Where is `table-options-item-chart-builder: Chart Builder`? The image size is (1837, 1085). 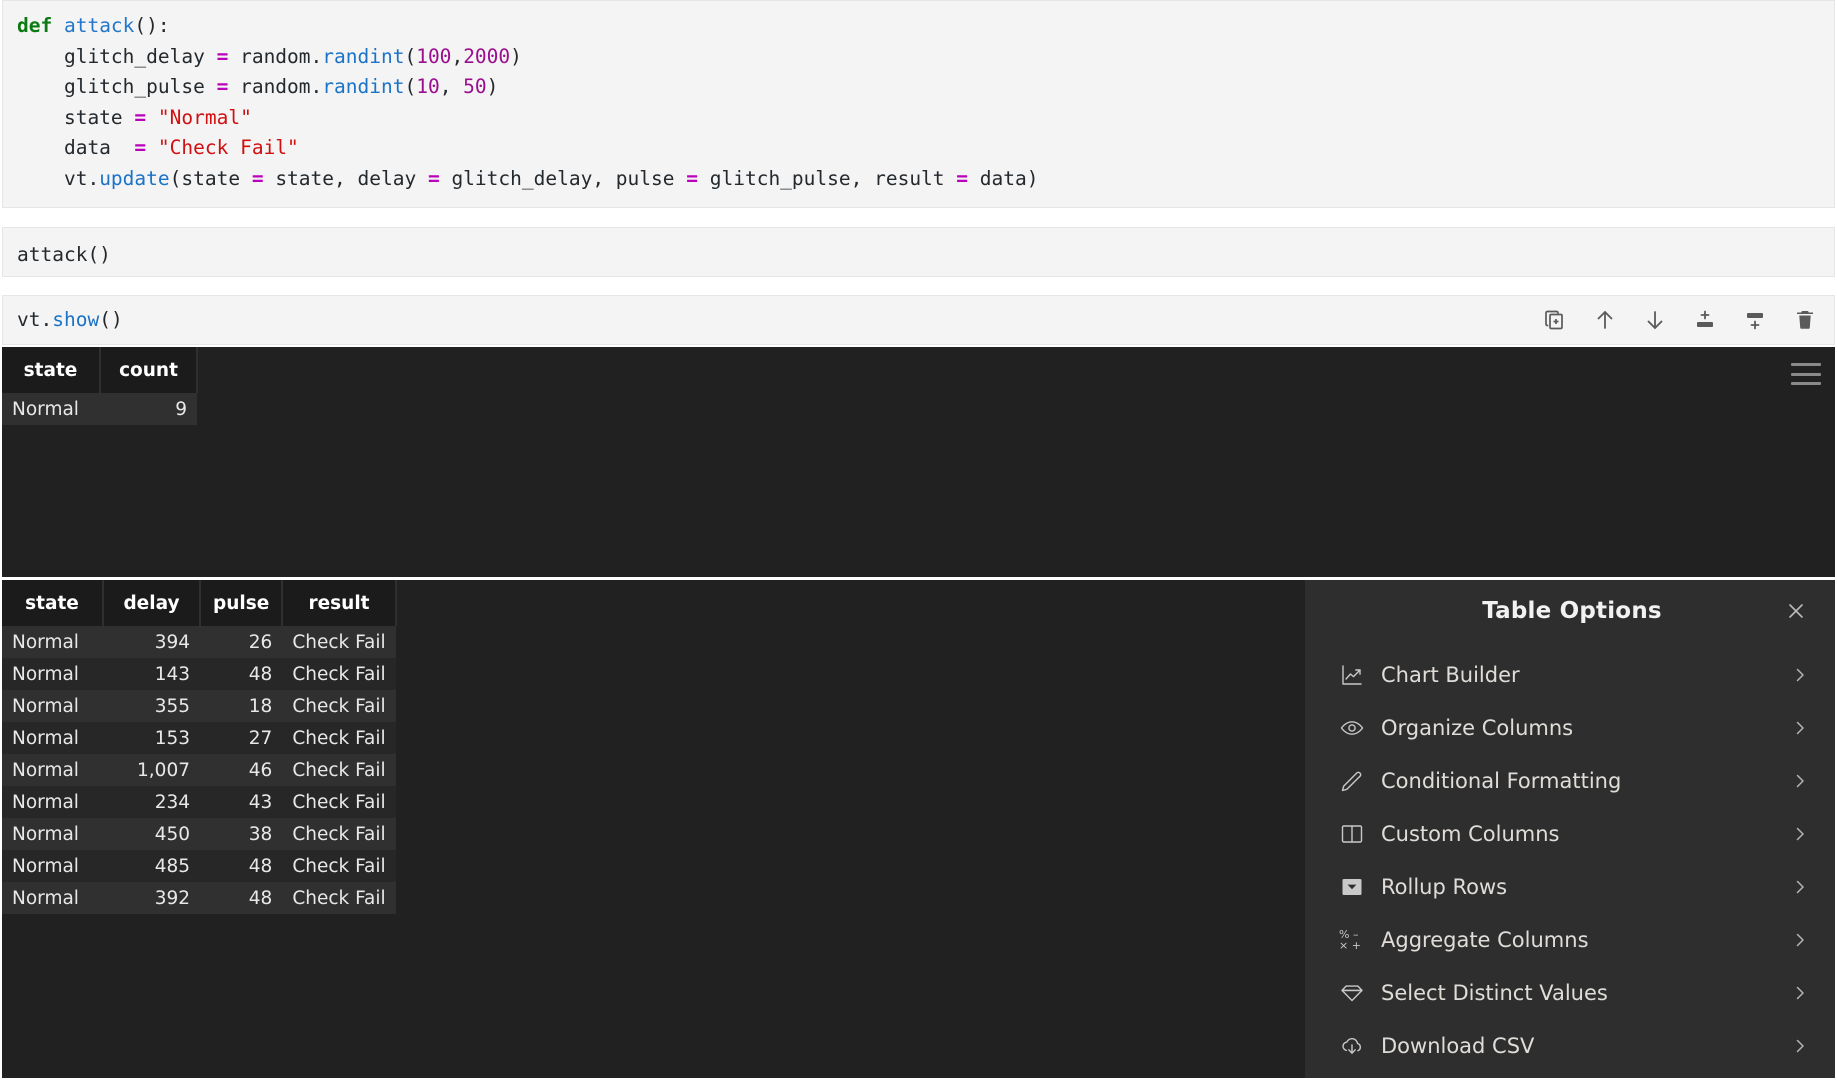
table-options-item-chart-builder: Chart Builder is located at coordinates (1570, 674).